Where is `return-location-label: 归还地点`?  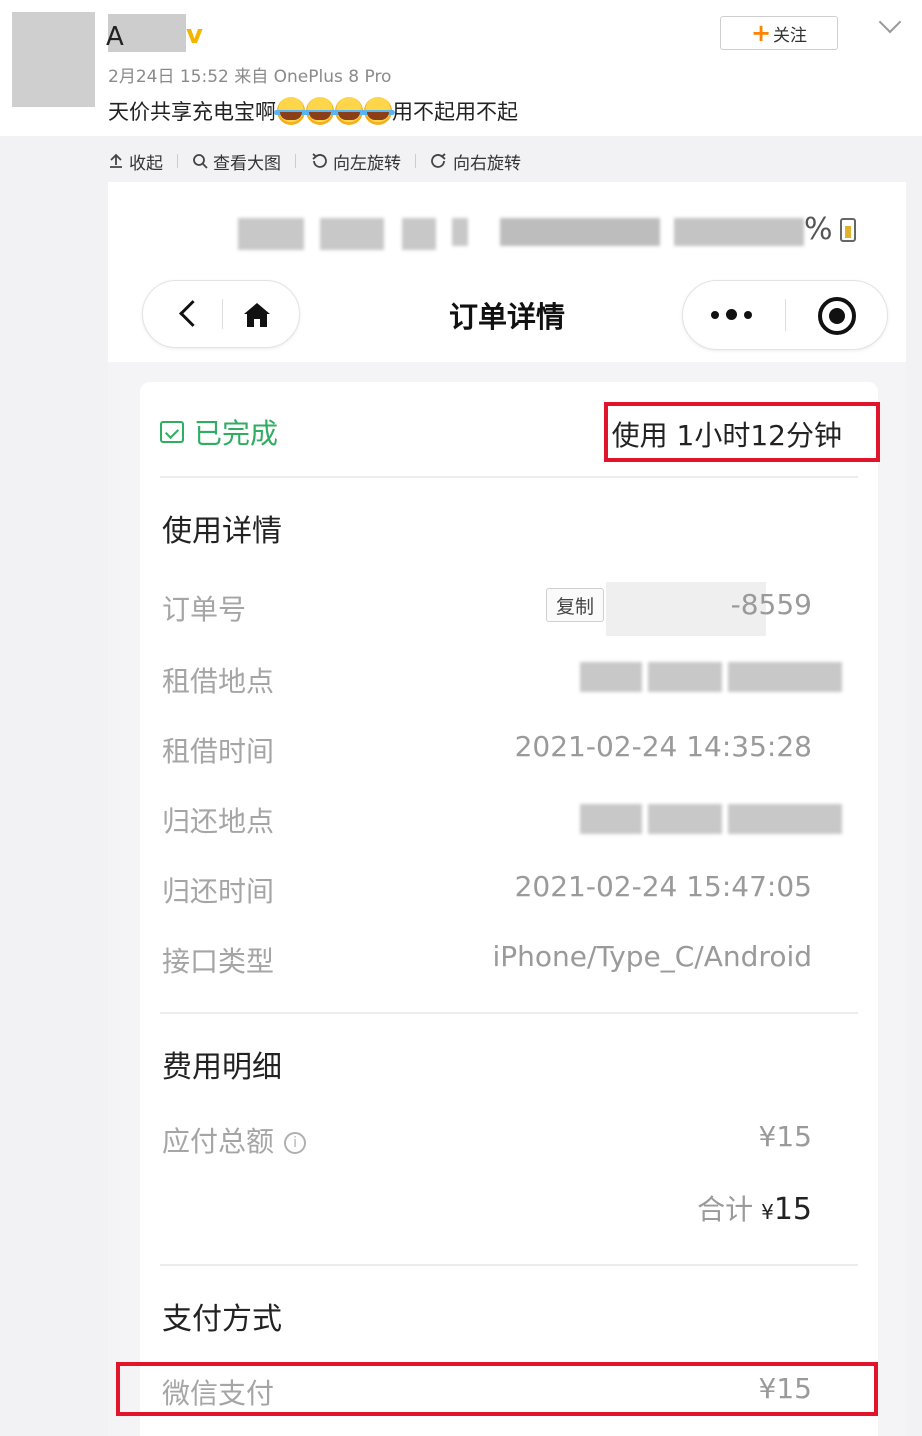 return-location-label: 归还地点 is located at coordinates (218, 821).